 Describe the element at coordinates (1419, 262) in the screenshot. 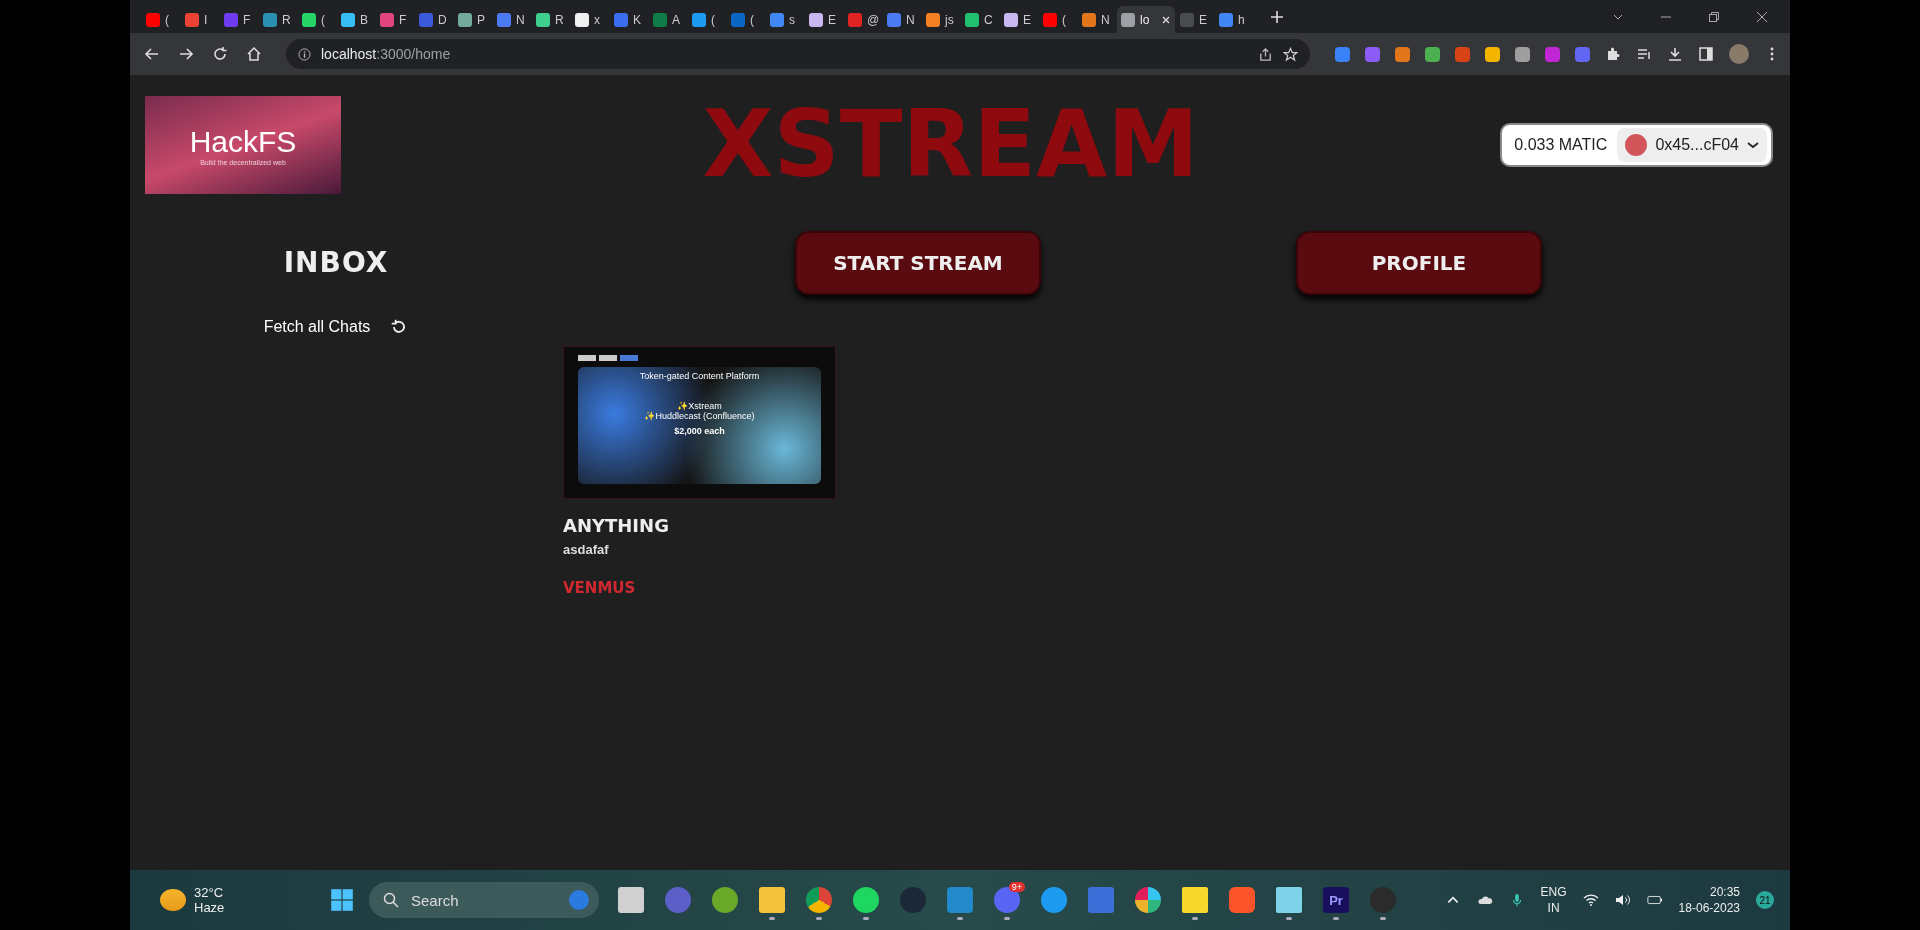

I see `profile-button: PROFILE` at that location.